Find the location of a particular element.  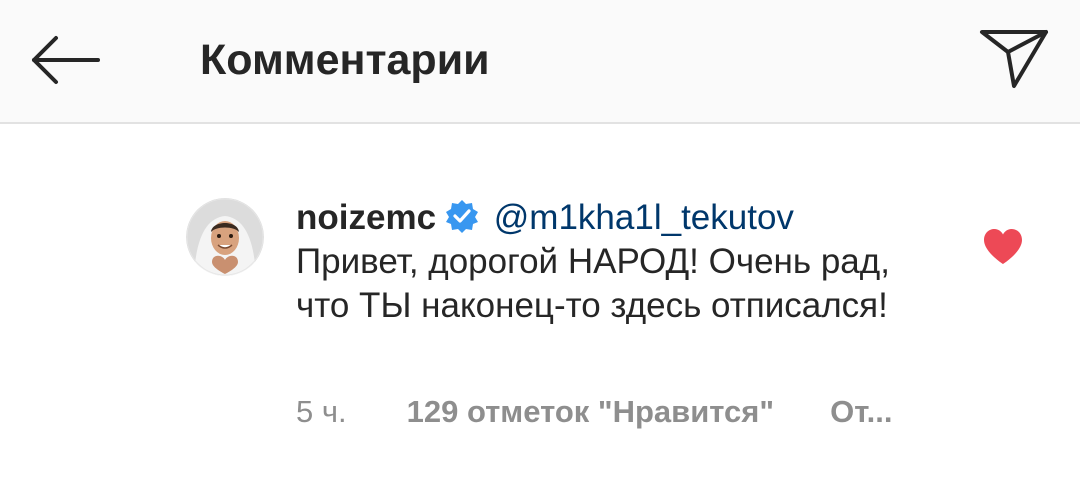

paper-plane-icon is located at coordinates (1014, 59).